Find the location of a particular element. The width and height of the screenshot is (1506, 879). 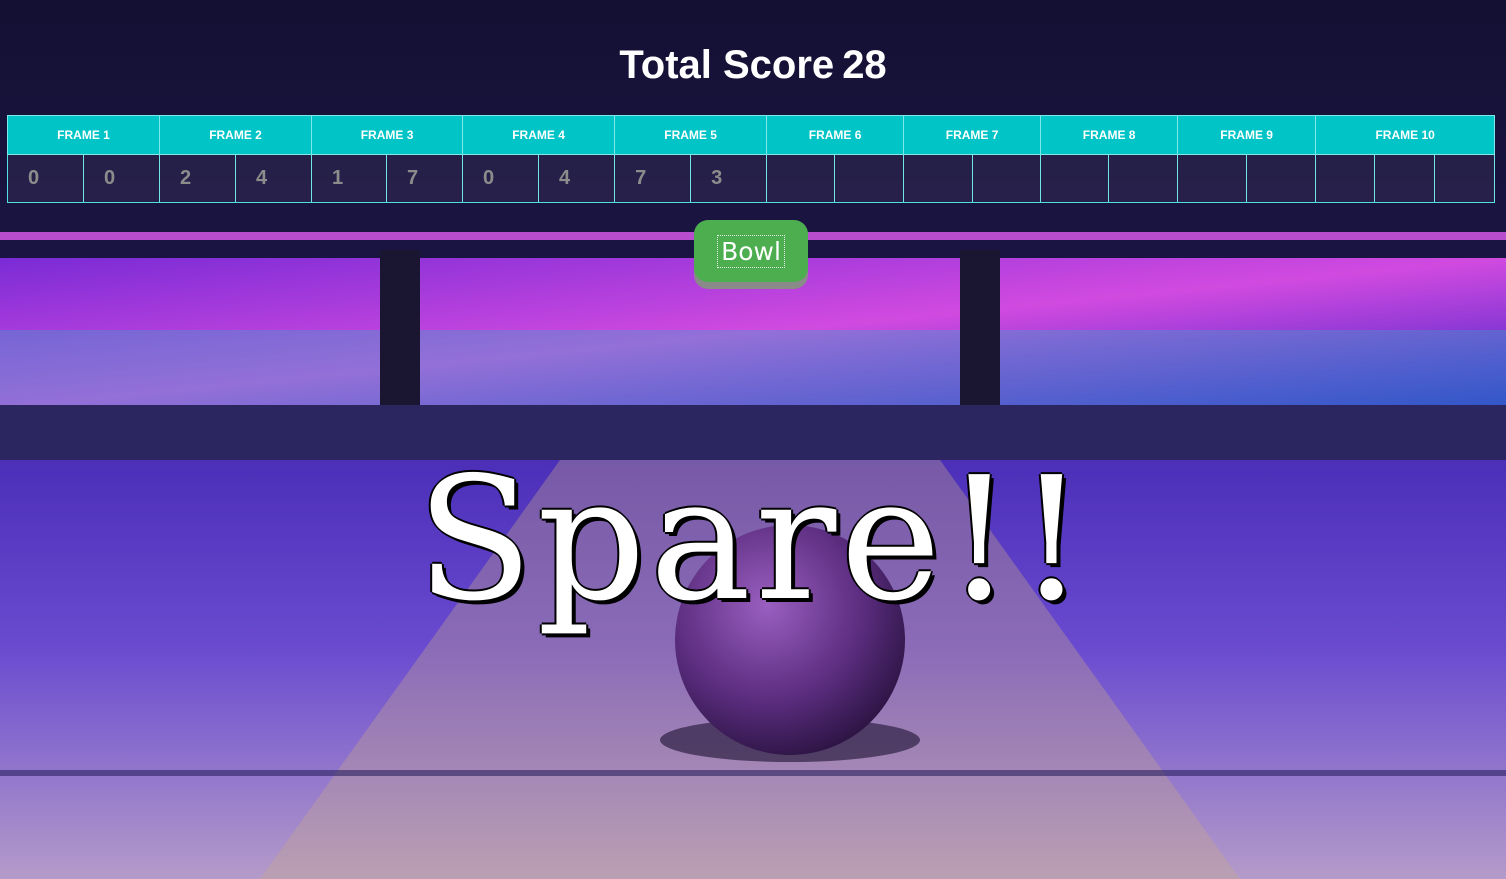

roll-cell: 1 is located at coordinates (349, 178).